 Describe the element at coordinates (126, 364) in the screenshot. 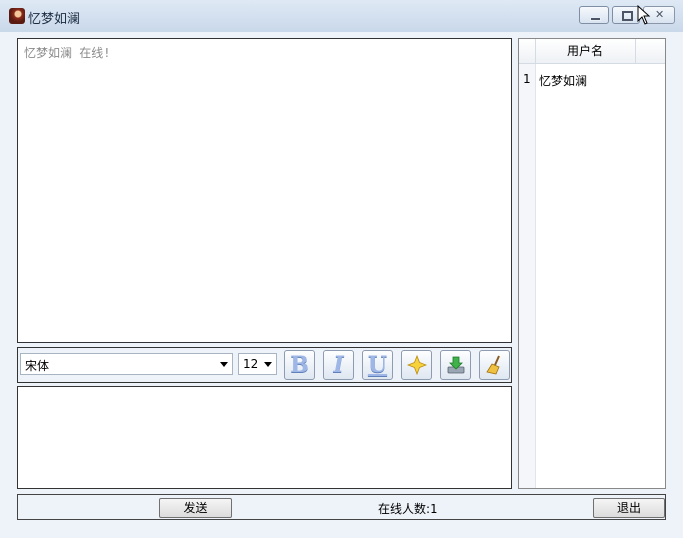

I see `font-family-select: 宋体` at that location.